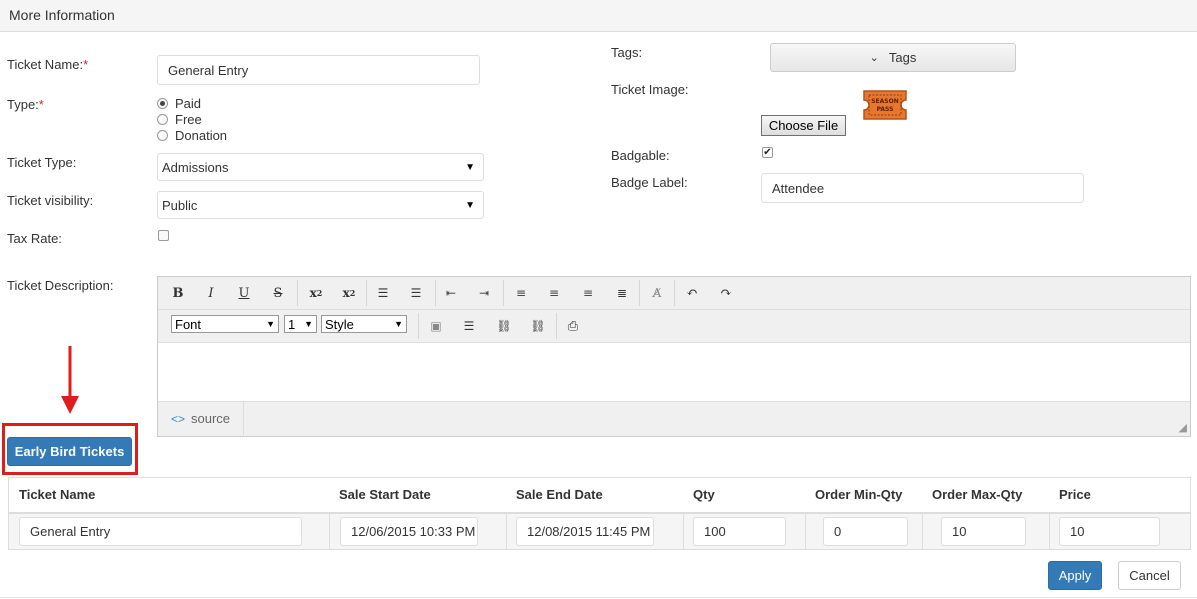 Image resolution: width=1197 pixels, height=599 pixels. I want to click on apply-button: Apply, so click(1075, 575).